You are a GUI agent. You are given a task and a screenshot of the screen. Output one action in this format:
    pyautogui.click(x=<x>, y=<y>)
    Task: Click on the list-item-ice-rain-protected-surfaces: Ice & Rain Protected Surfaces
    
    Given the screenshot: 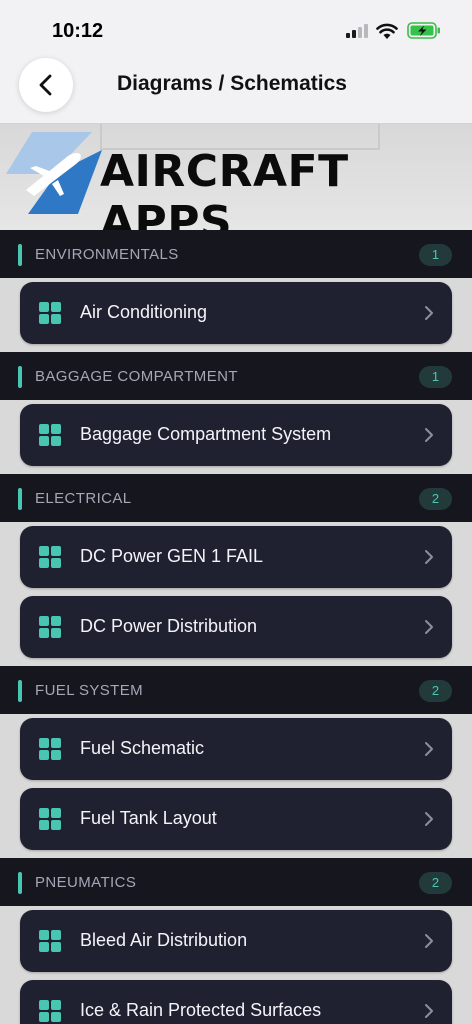 What is the action you would take?
    pyautogui.click(x=236, y=1002)
    